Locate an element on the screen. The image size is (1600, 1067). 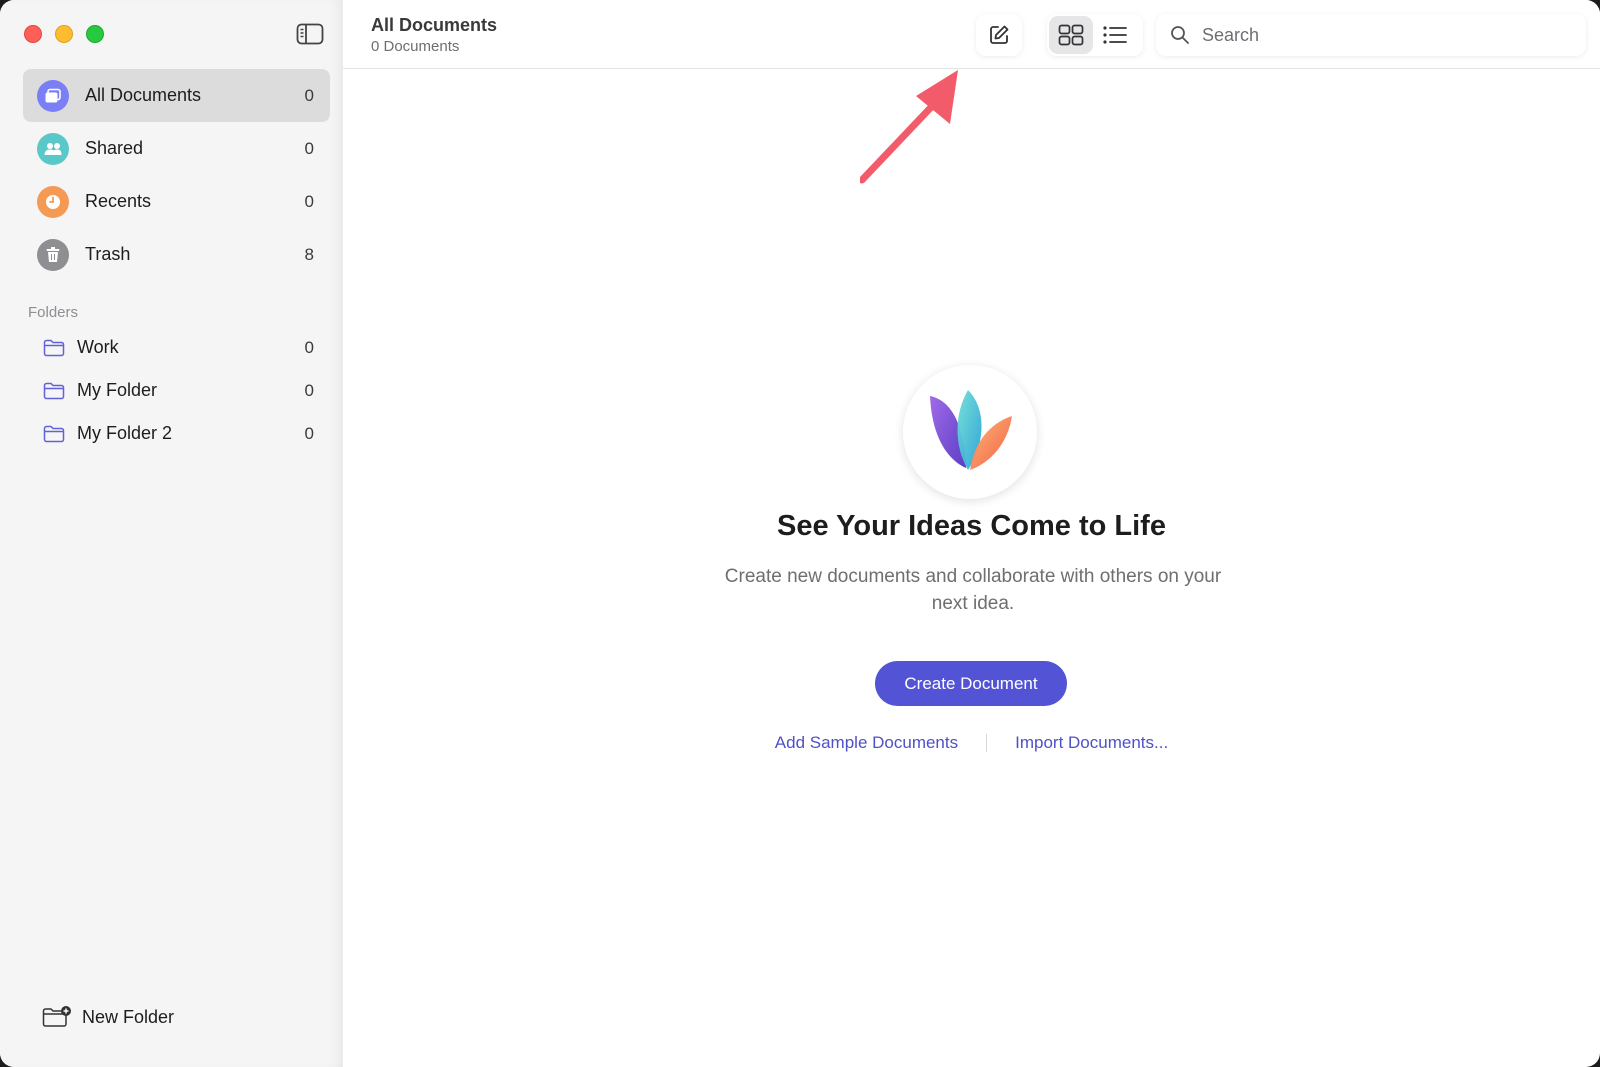
new-document-button is located at coordinates (999, 35).